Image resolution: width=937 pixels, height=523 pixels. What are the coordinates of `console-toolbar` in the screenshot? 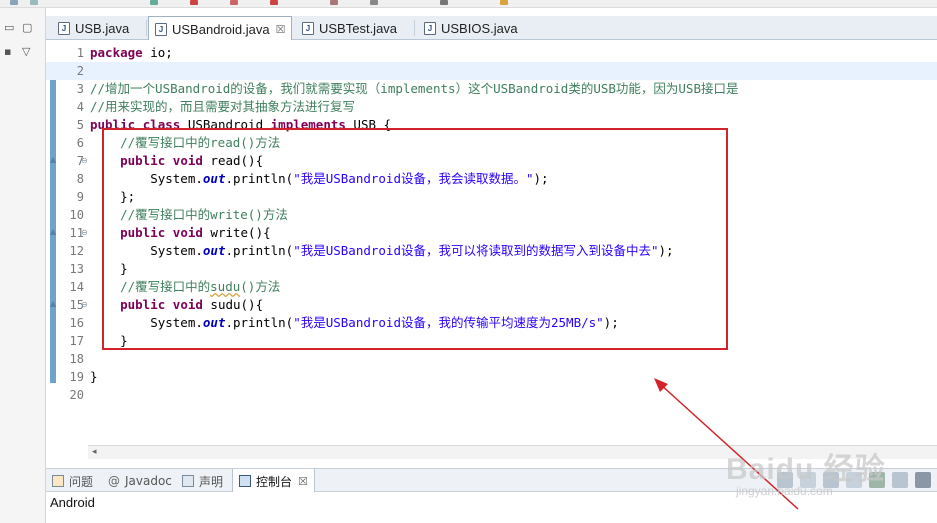 It's located at (854, 480).